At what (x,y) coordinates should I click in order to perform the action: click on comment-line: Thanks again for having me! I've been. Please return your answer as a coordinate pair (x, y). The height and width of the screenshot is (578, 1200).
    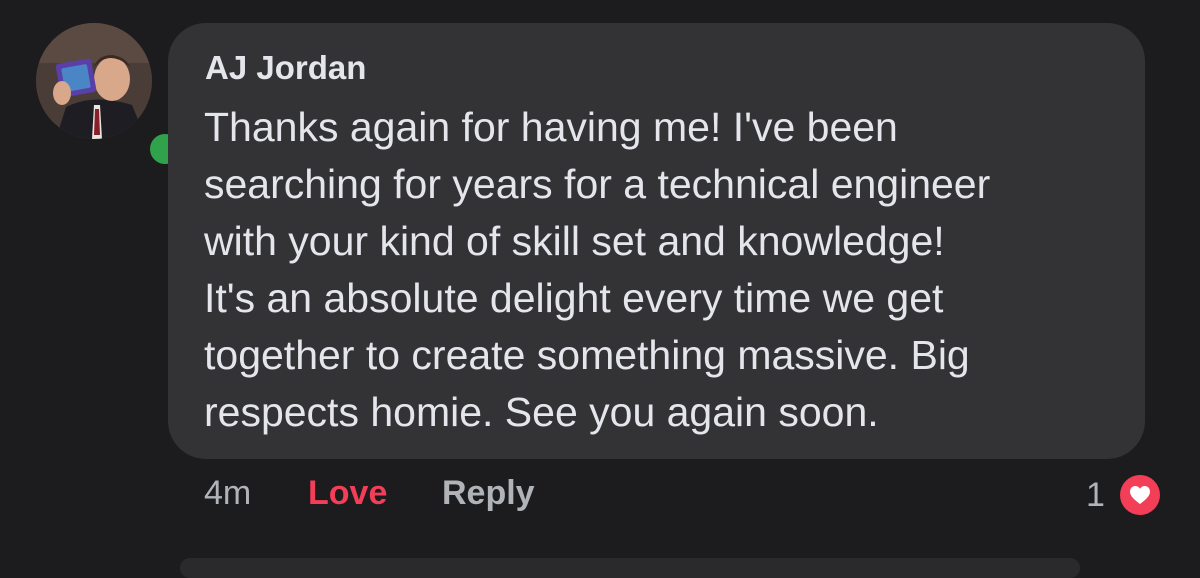
    Looking at the image, I should click on (551, 127).